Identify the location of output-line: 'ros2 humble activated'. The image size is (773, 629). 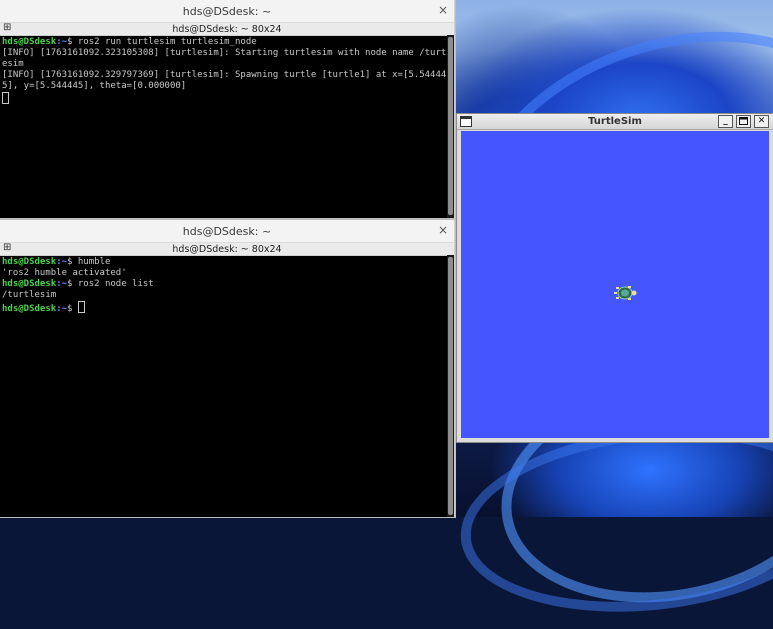
(64, 273).